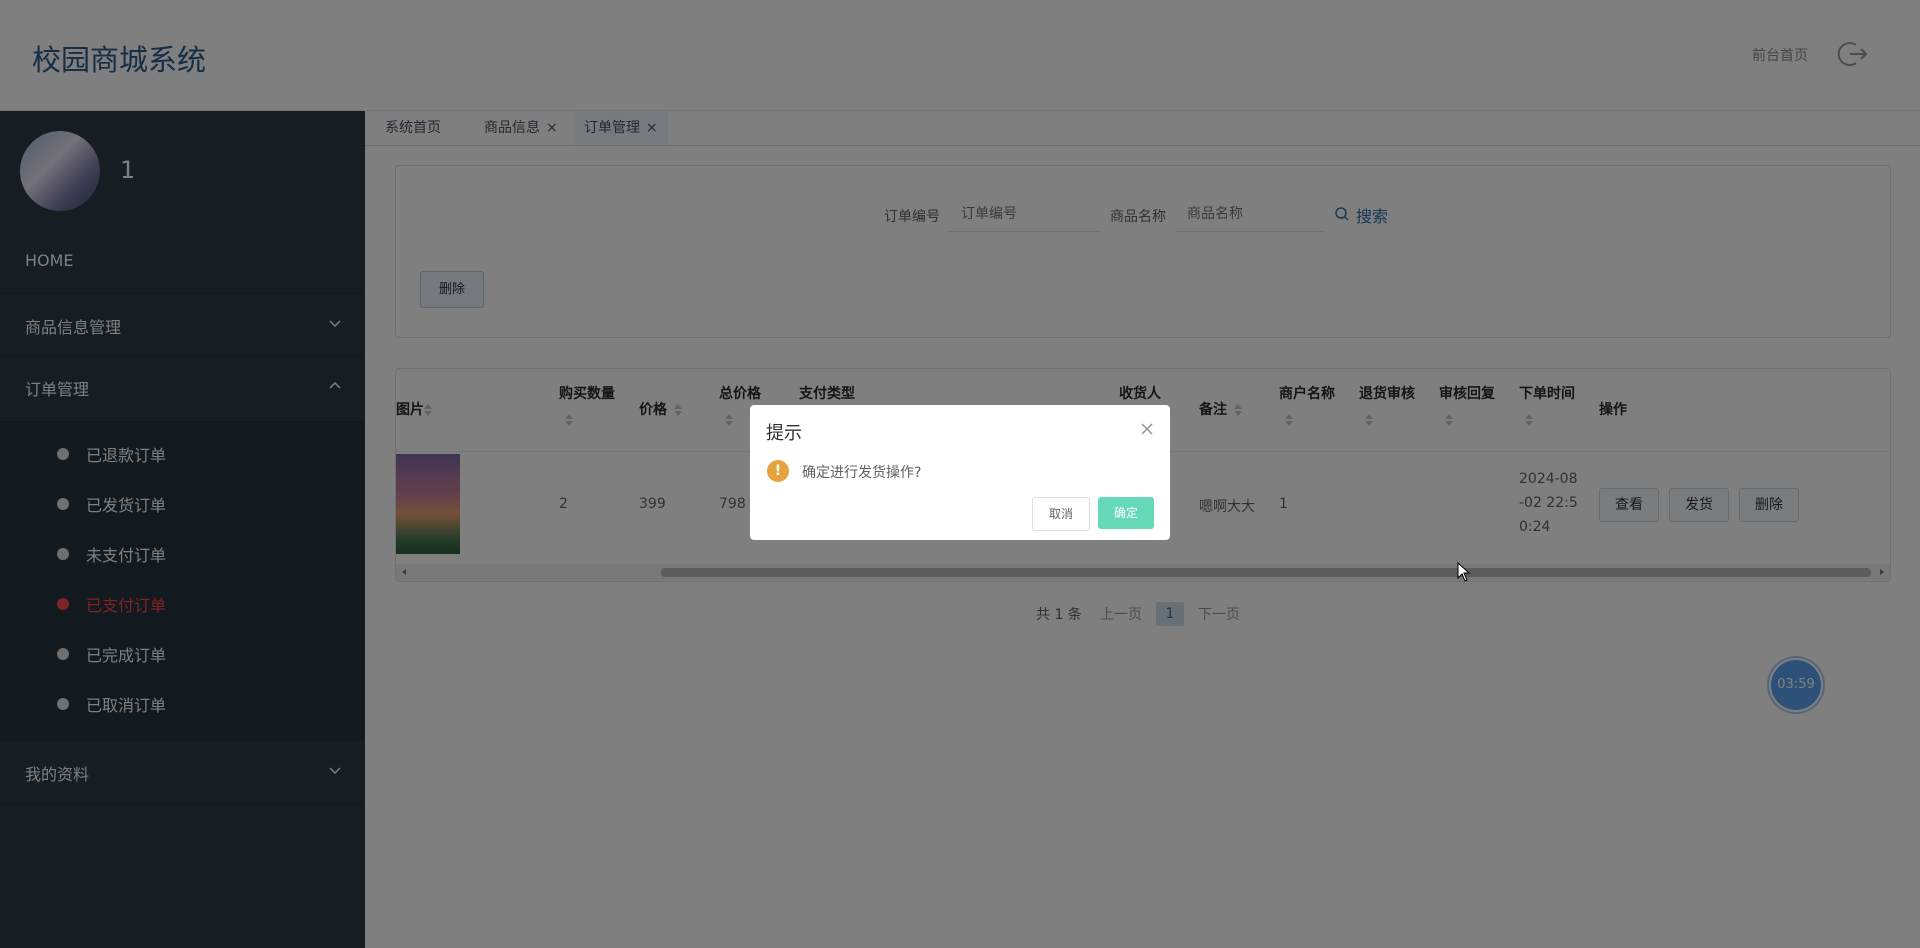  Describe the element at coordinates (1147, 428) in the screenshot. I see `close-icon` at that location.